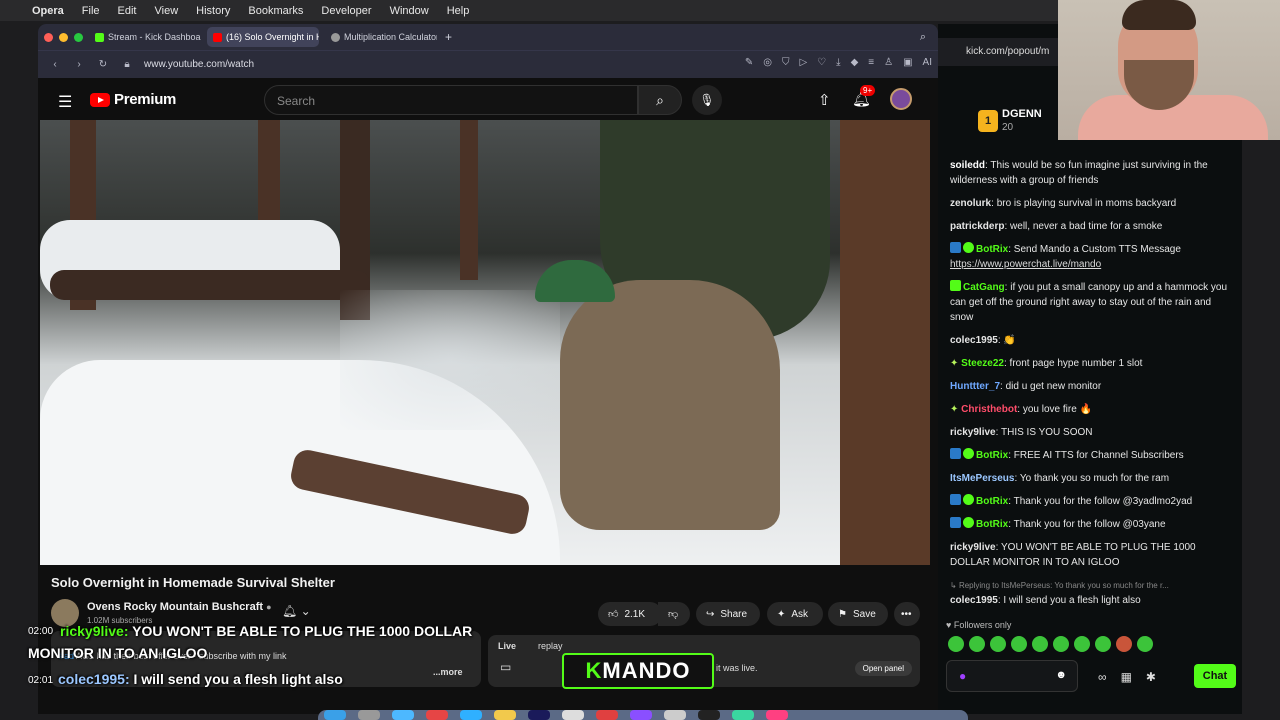 The width and height of the screenshot is (1280, 720). What do you see at coordinates (1102, 677) in the screenshot?
I see `infinity-icon: ∞` at bounding box center [1102, 677].